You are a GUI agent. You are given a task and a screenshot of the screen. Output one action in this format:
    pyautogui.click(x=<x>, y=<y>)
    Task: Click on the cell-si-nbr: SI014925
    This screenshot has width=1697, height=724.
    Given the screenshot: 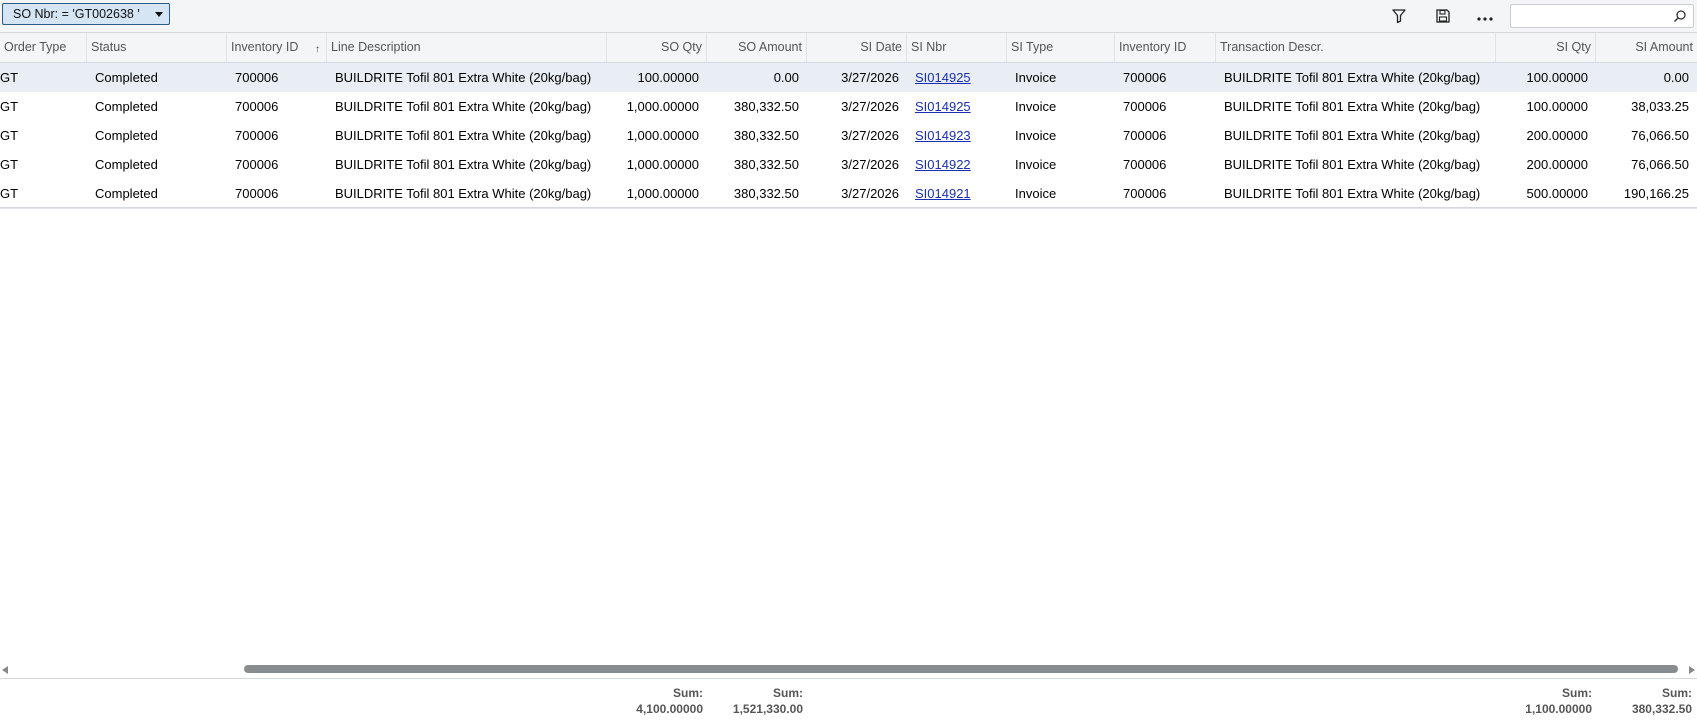 What is the action you would take?
    pyautogui.click(x=957, y=77)
    